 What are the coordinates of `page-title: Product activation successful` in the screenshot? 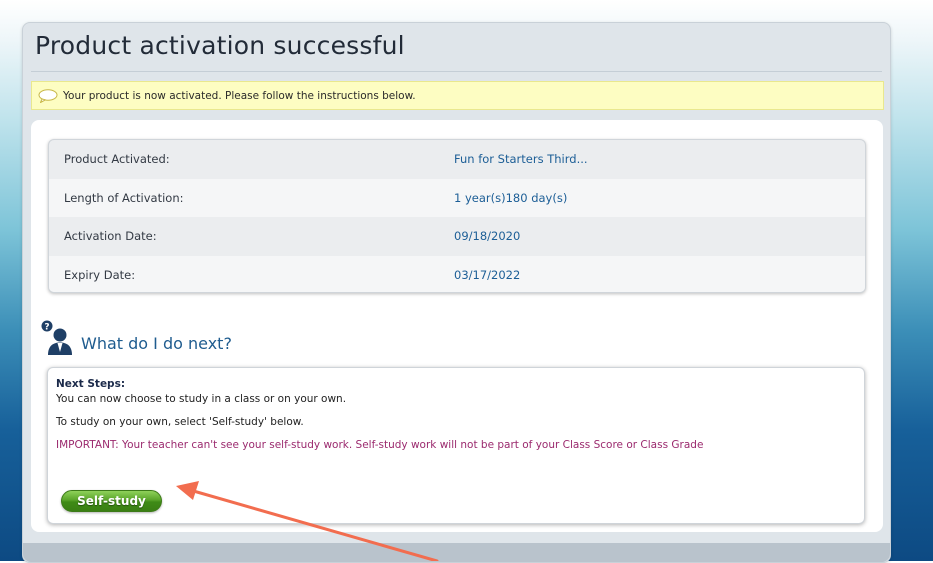 It's located at (220, 45).